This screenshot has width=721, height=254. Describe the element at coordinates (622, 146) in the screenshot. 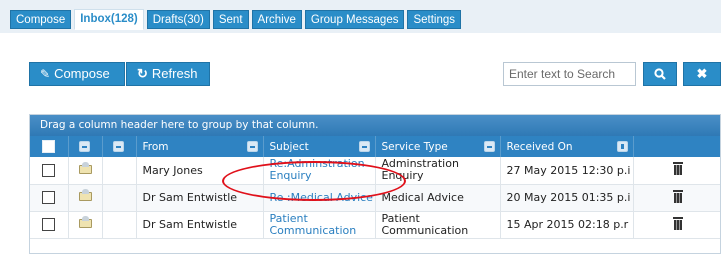

I see `sort-icon` at that location.